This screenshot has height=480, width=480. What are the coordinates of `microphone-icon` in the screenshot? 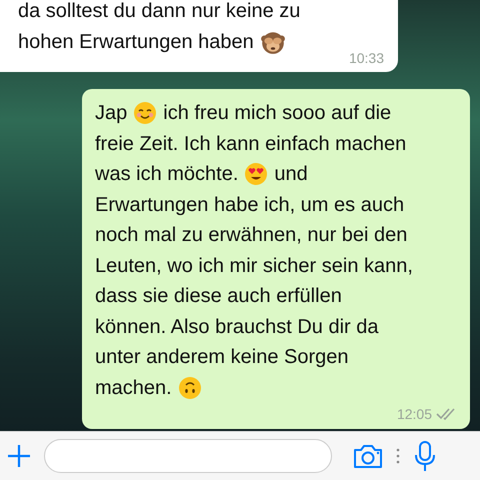 It's located at (425, 456).